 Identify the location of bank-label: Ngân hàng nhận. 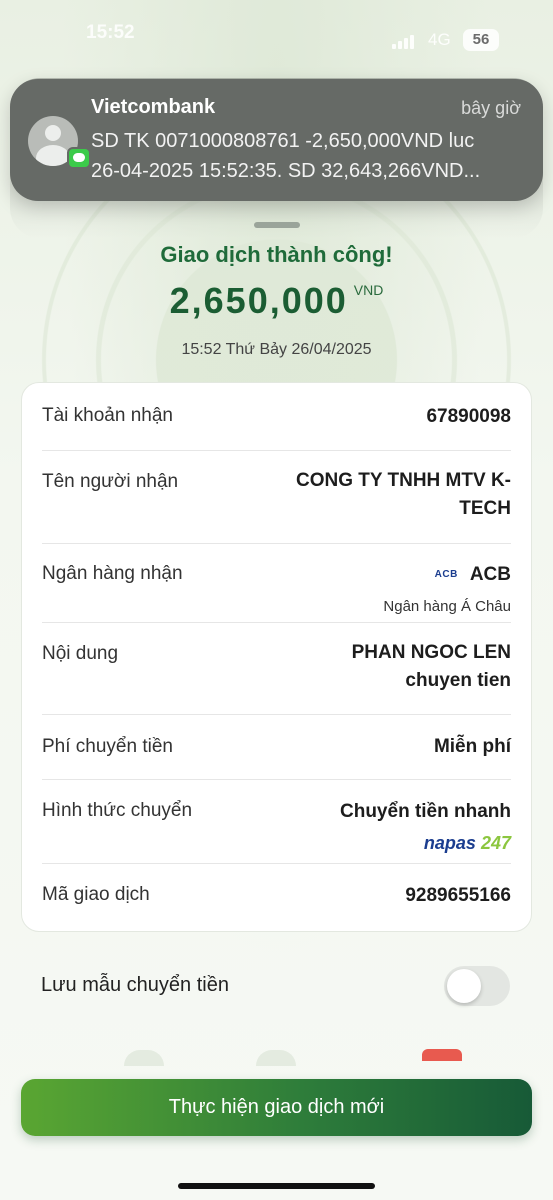
(112, 573).